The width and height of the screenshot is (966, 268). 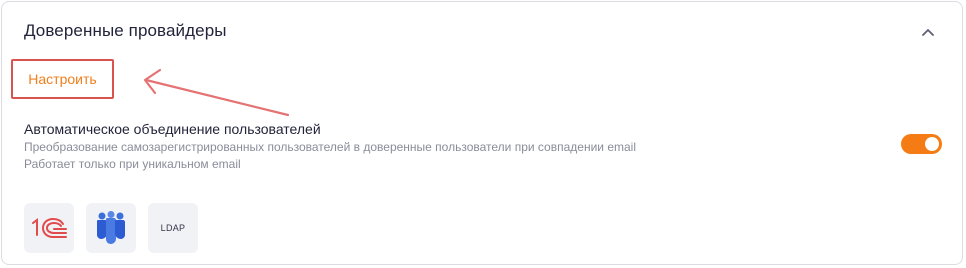 I want to click on 1c-logo-icon, so click(x=49, y=227).